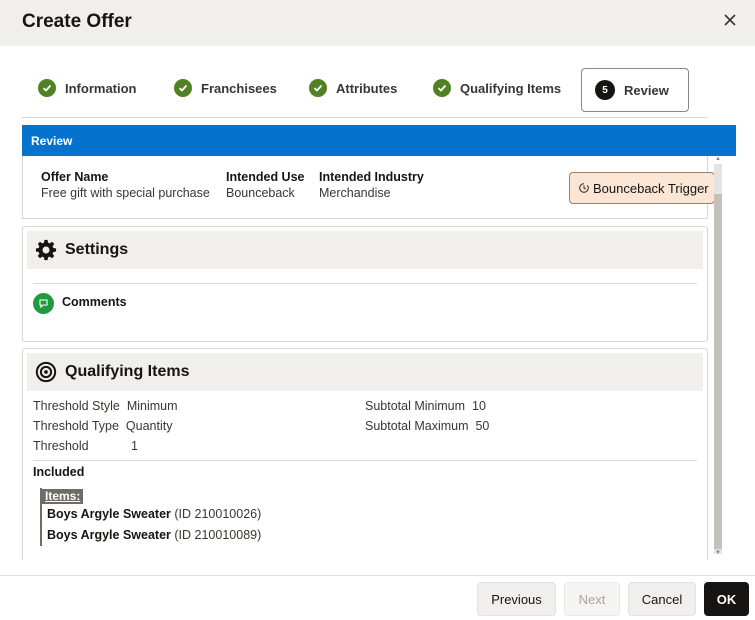 Image resolution: width=755 pixels, height=620 pixels. What do you see at coordinates (417, 426) in the screenshot?
I see `field-label: Subtotal Maximum` at bounding box center [417, 426].